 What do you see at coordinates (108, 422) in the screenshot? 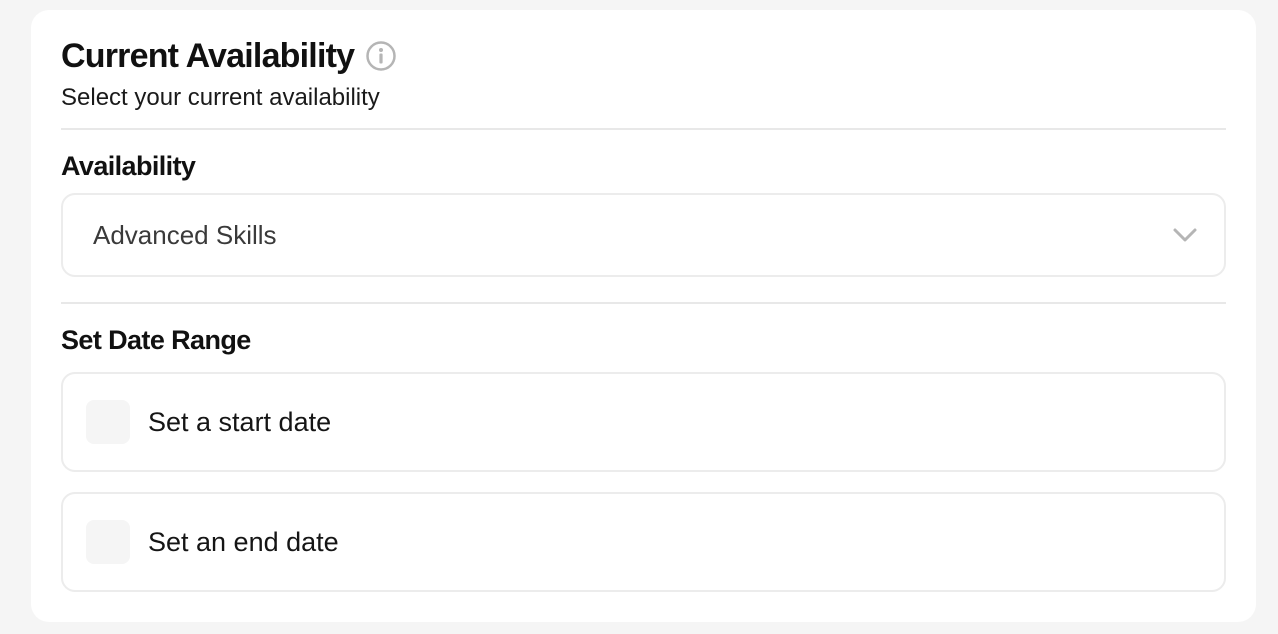
I see `start-date-checkbox` at bounding box center [108, 422].